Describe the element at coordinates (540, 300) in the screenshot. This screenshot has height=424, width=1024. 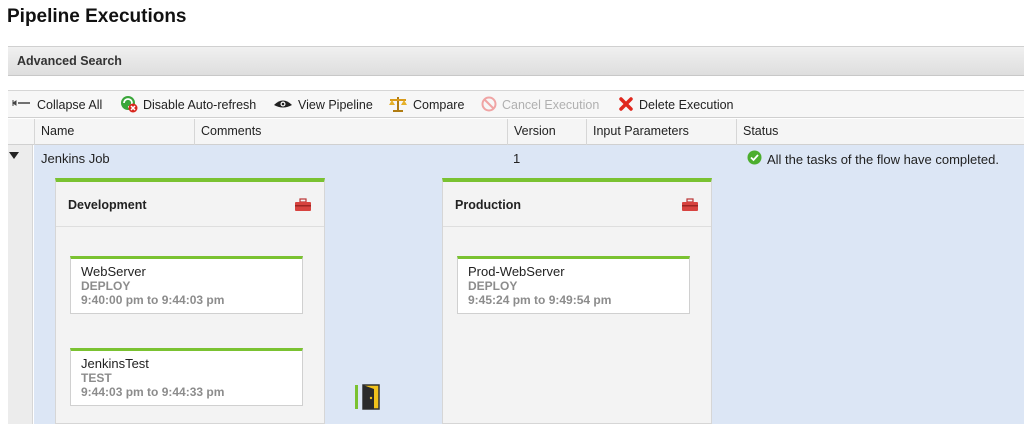
I see `task-time: 9:45:24 pm to 9:49:54 pm` at that location.